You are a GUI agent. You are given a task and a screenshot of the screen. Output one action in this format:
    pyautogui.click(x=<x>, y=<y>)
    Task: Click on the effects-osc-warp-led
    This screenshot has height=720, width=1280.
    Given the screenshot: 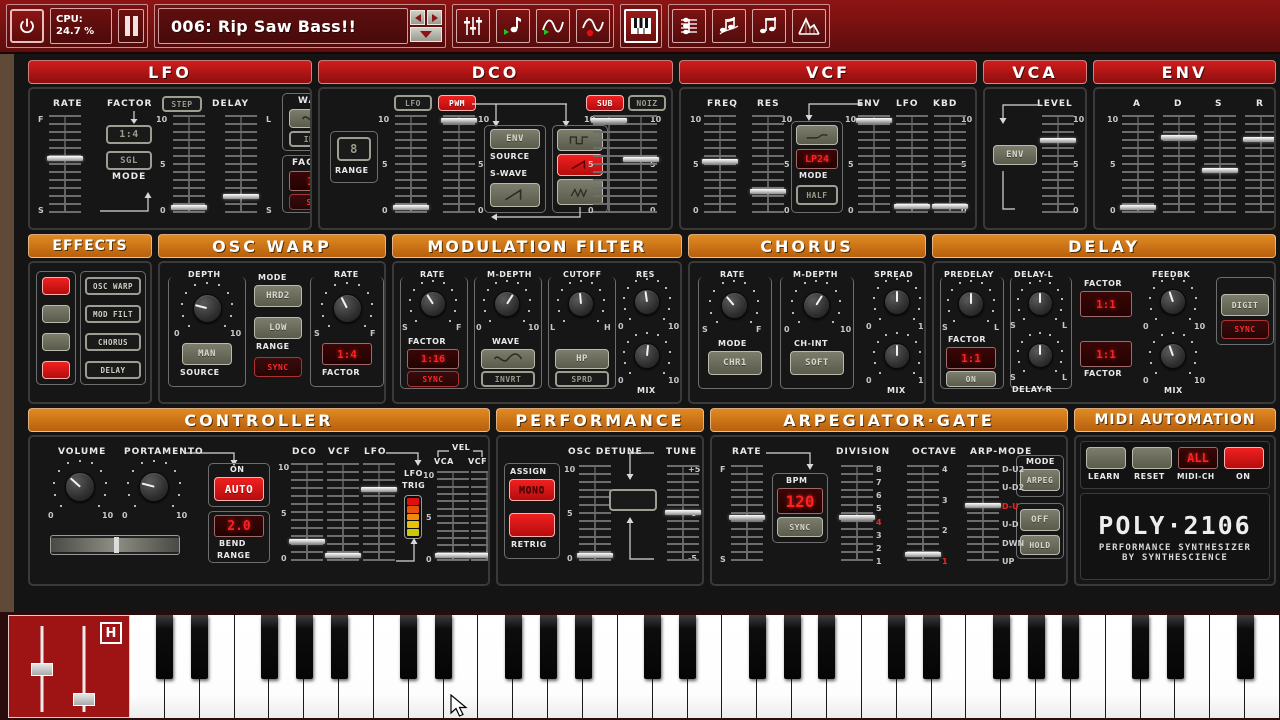 What is the action you would take?
    pyautogui.click(x=56, y=286)
    